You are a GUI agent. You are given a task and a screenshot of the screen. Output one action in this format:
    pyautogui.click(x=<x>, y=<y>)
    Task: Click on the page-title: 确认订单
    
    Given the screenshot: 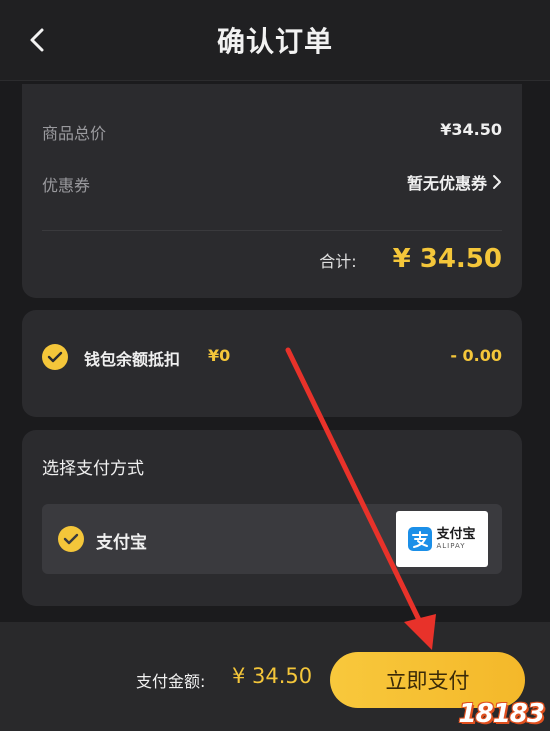 What is the action you would take?
    pyautogui.click(x=274, y=41)
    